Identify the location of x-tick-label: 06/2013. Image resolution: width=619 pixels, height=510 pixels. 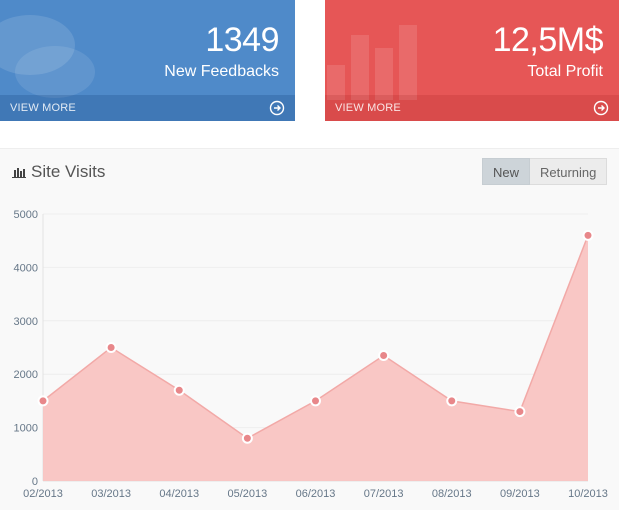
(316, 494).